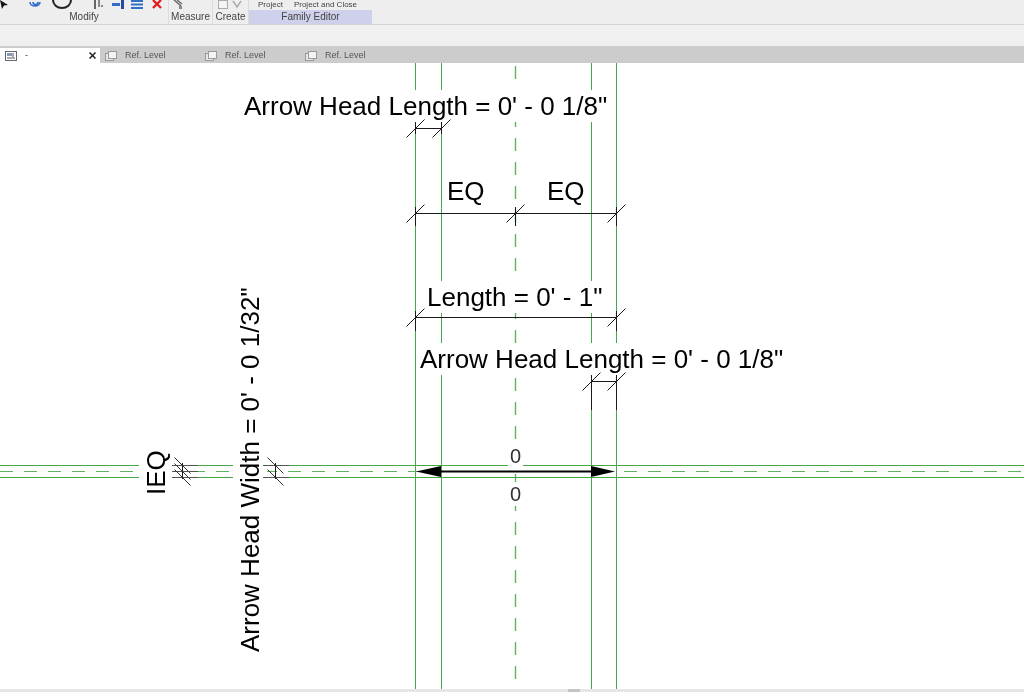 The width and height of the screenshot is (1024, 692). Describe the element at coordinates (230, 17) in the screenshot. I see `ribbon-panel-title: Create` at that location.